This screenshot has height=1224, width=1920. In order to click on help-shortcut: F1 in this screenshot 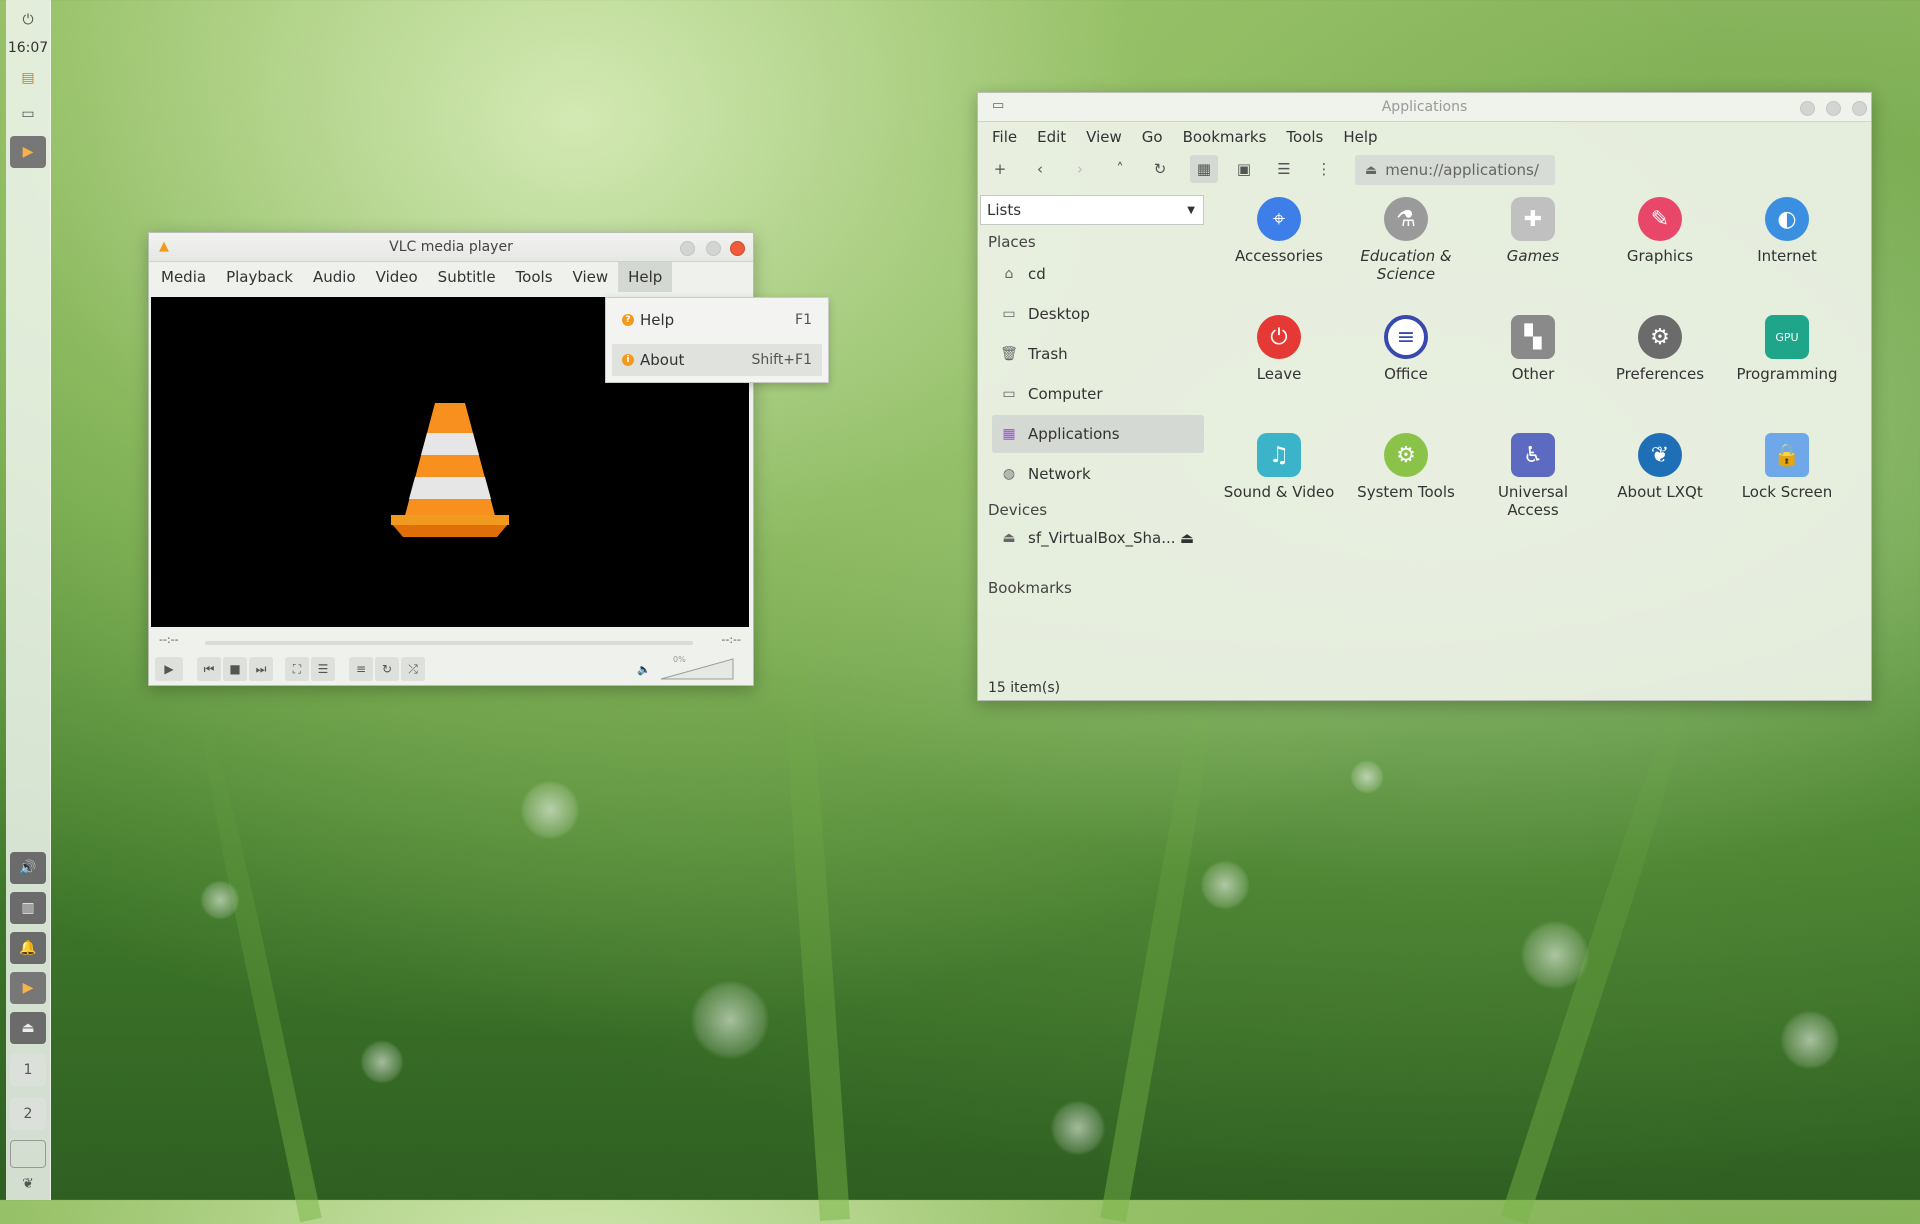, I will do `click(803, 320)`.